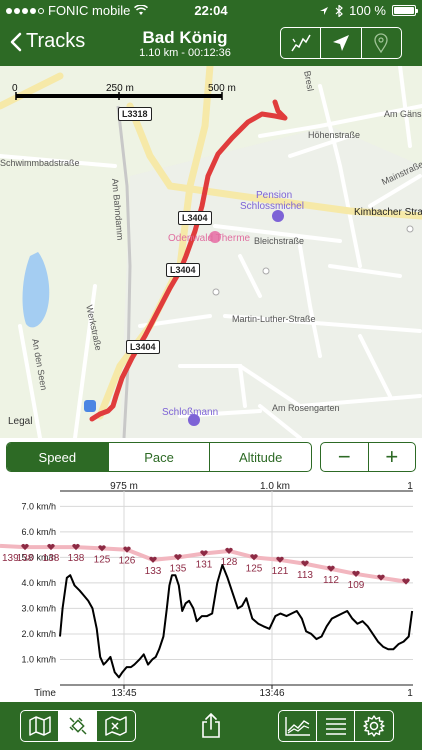 This screenshot has height=750, width=422. Describe the element at coordinates (392, 457) in the screenshot. I see `zoom-in-button: +` at that location.